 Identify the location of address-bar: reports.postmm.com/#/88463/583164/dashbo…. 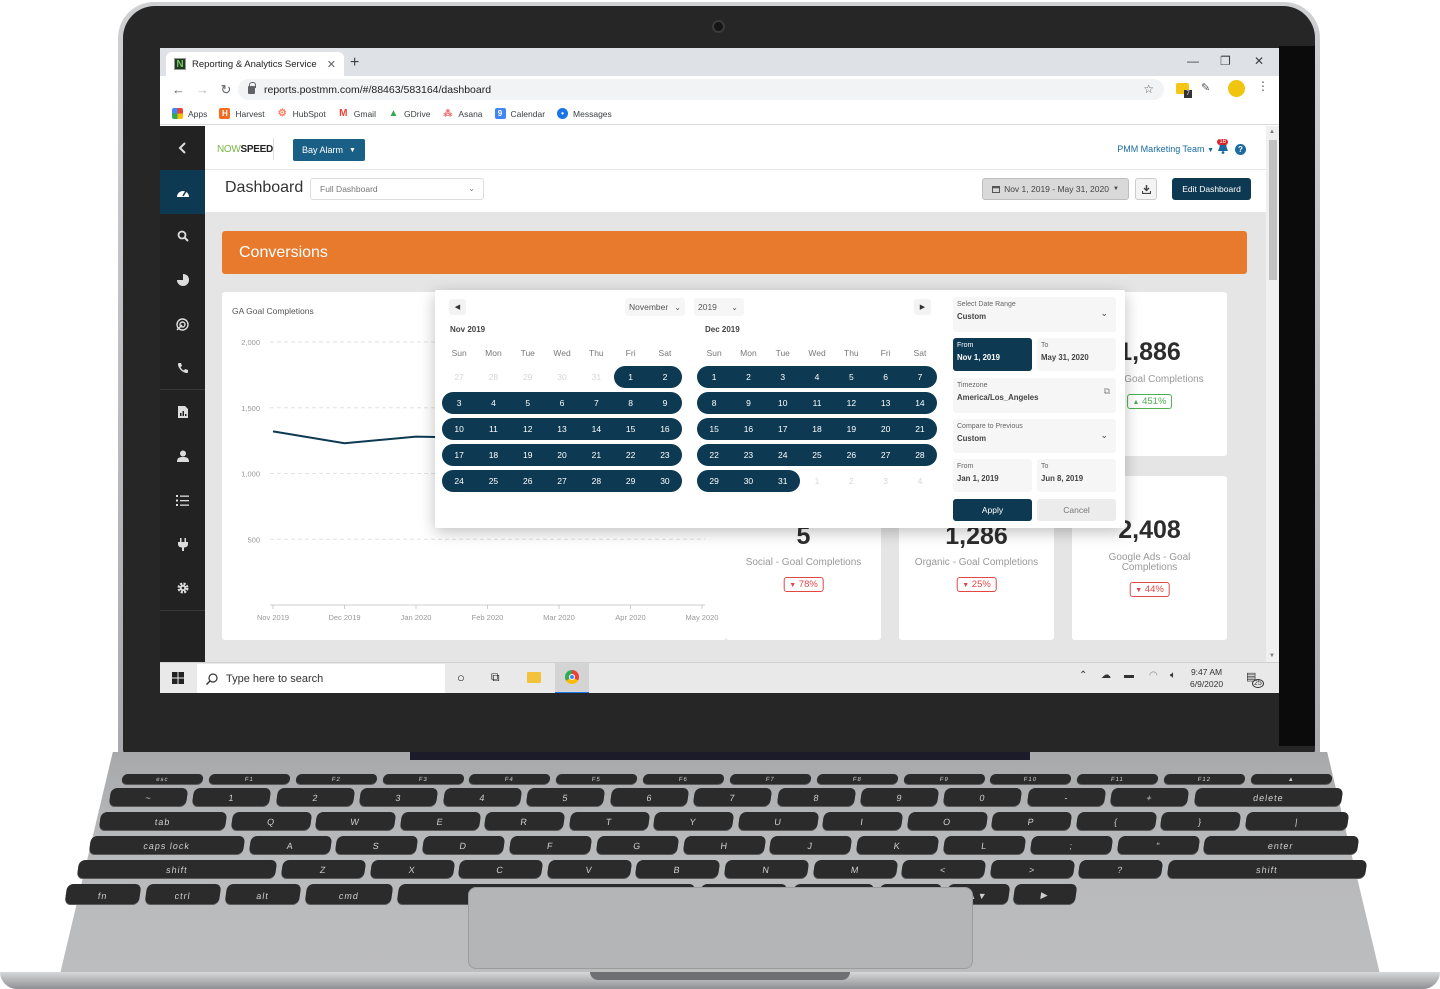
(701, 89).